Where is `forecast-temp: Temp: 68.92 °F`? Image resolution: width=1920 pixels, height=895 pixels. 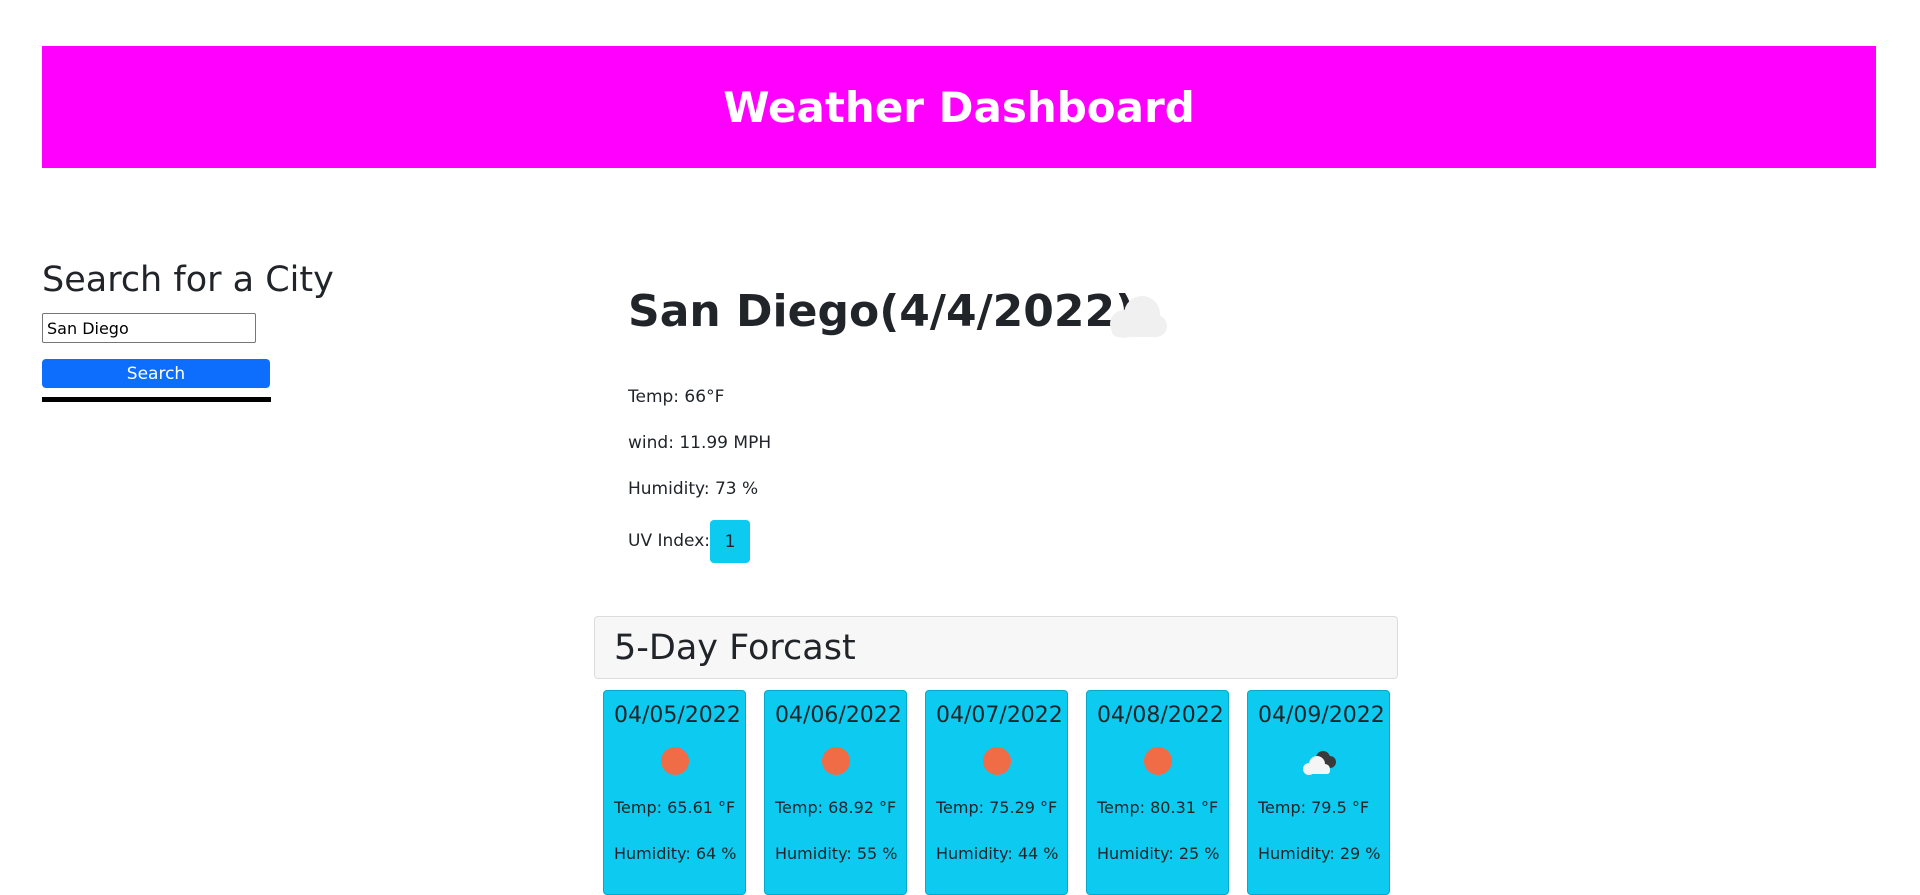
forecast-temp: Temp: 68.92 °F is located at coordinates (836, 807).